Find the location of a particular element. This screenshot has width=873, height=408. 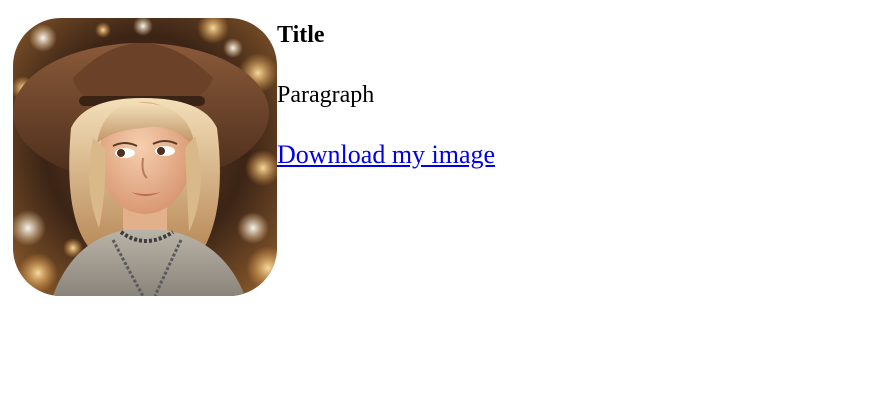

card-content: Title Paragraph Download my image is located at coordinates (386, 95).